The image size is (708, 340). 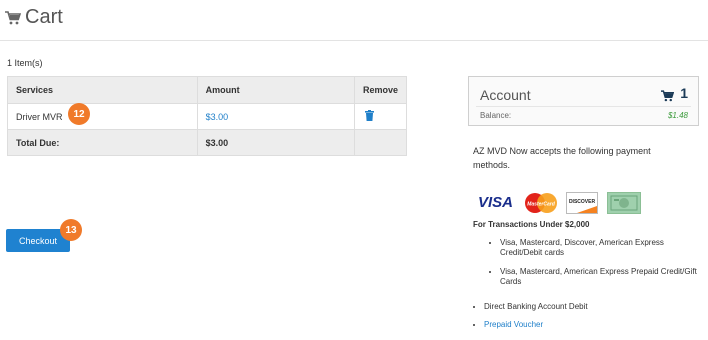 What do you see at coordinates (71, 230) in the screenshot?
I see `step-badge-13: 13` at bounding box center [71, 230].